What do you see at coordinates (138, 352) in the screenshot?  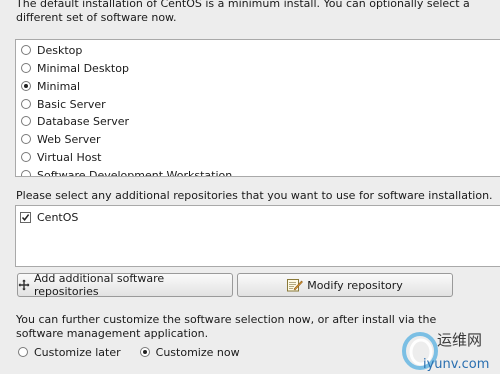 I see `customize-options: Customize later Customize now` at bounding box center [138, 352].